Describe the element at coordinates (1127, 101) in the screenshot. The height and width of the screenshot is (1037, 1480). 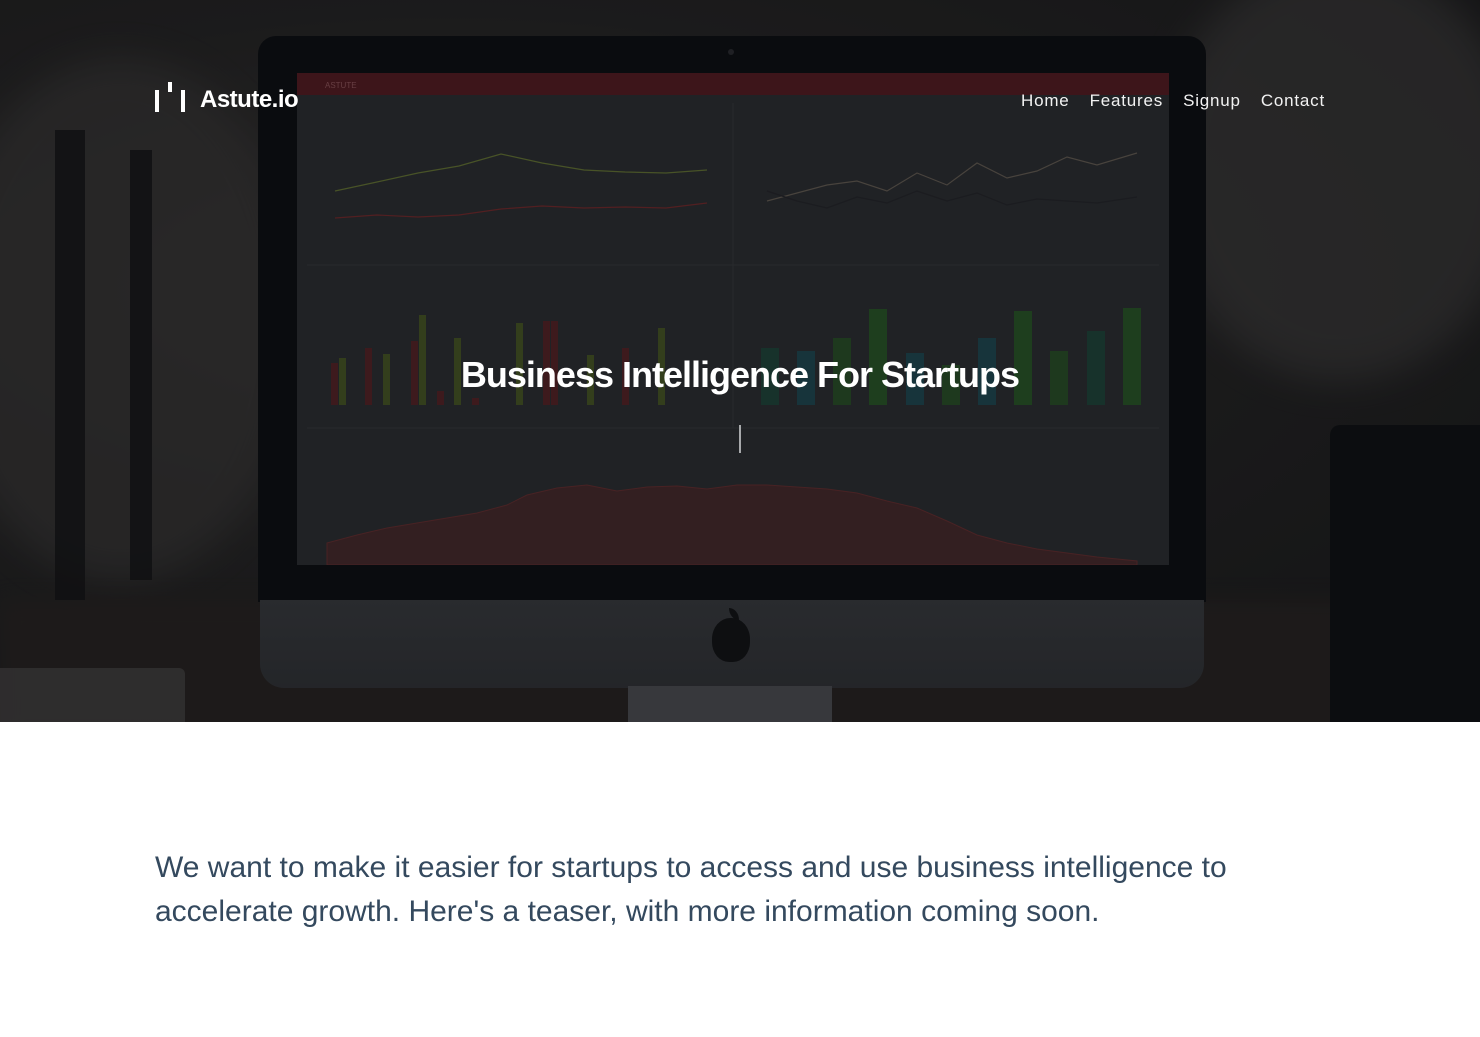
I see `nav-features-link: Features` at that location.